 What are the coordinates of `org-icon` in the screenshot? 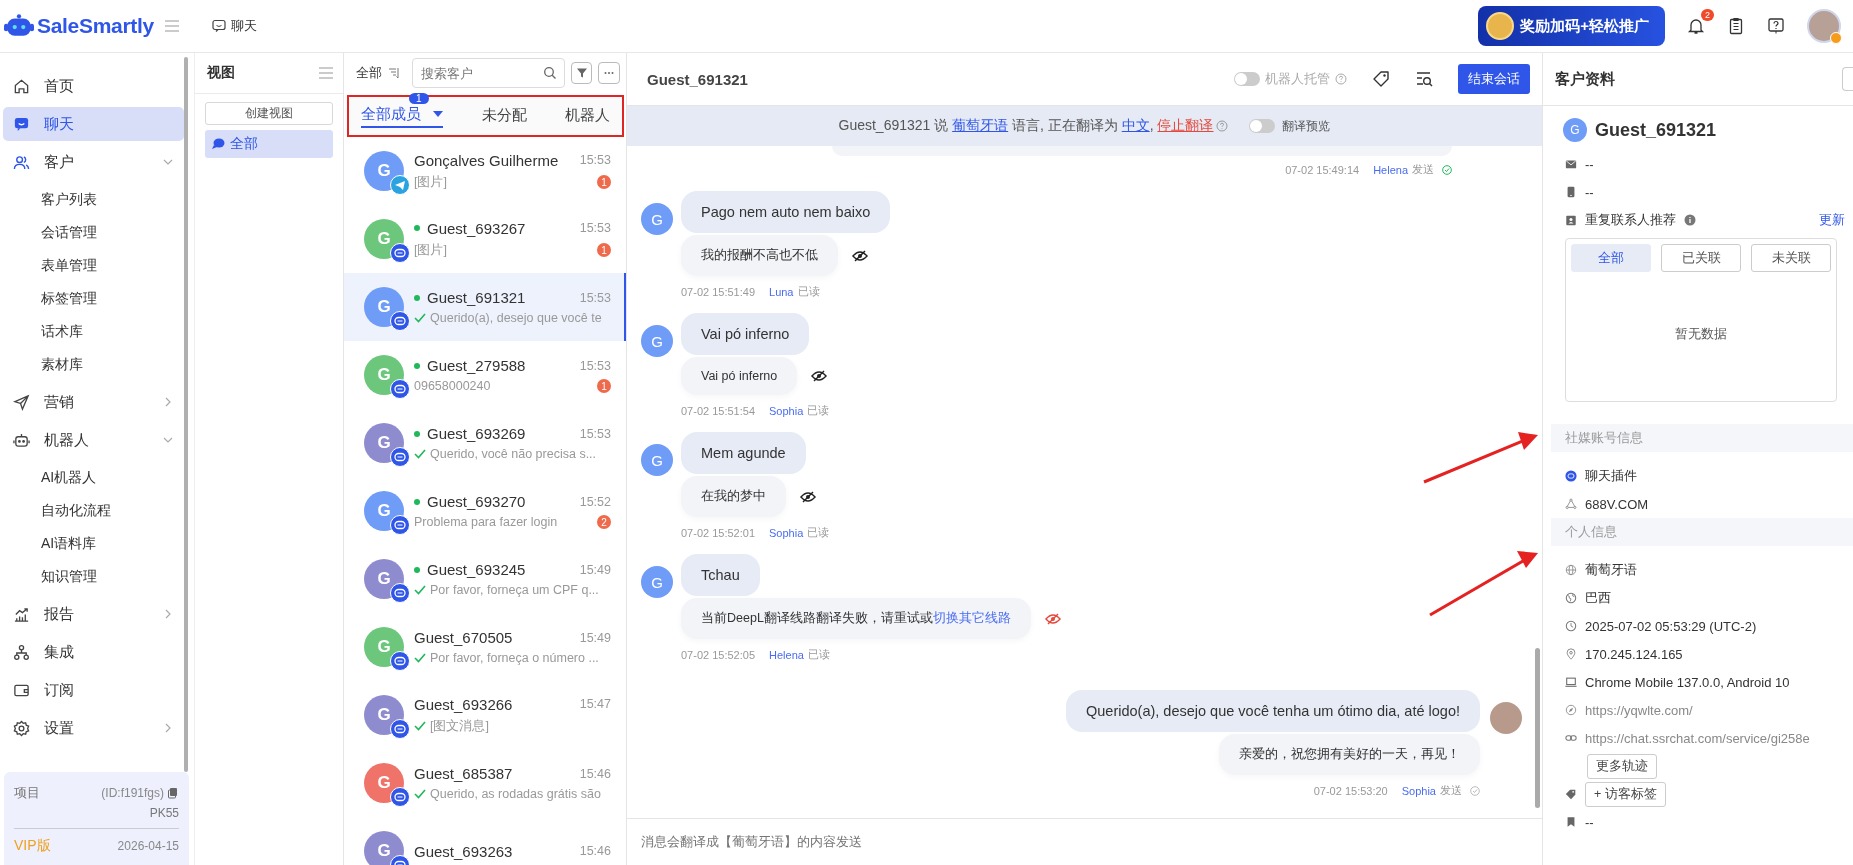 It's located at (21, 652).